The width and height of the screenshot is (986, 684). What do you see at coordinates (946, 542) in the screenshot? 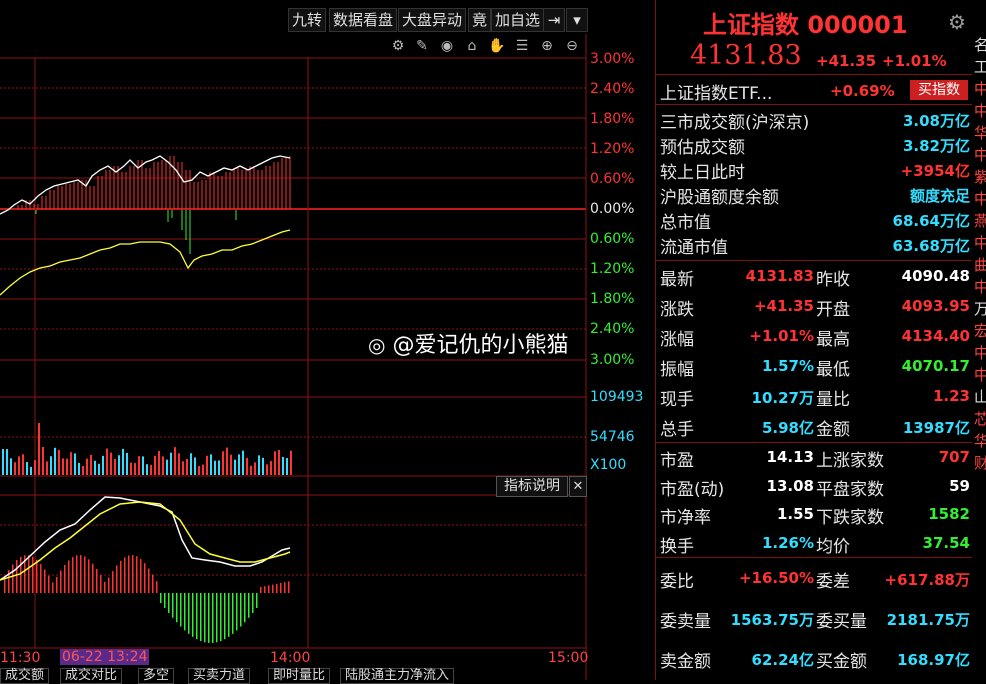
I see `field-value: 37.54` at bounding box center [946, 542].